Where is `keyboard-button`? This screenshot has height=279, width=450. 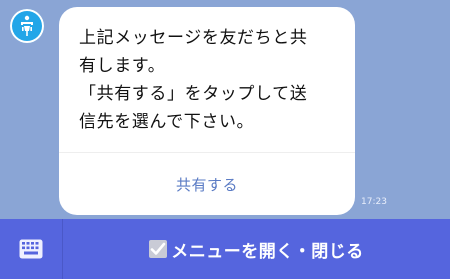 keyboard-button is located at coordinates (31, 249).